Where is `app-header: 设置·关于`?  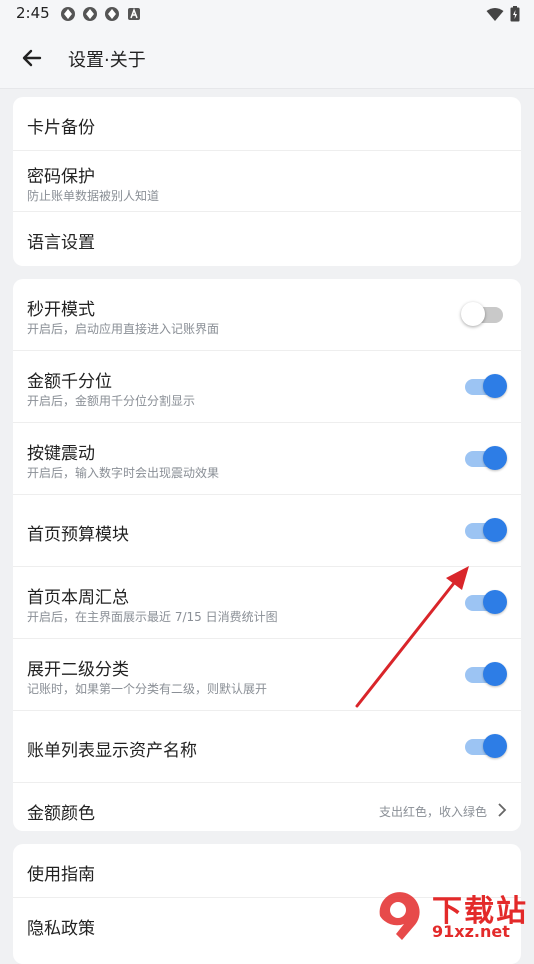 app-header: 设置·关于 is located at coordinates (267, 58).